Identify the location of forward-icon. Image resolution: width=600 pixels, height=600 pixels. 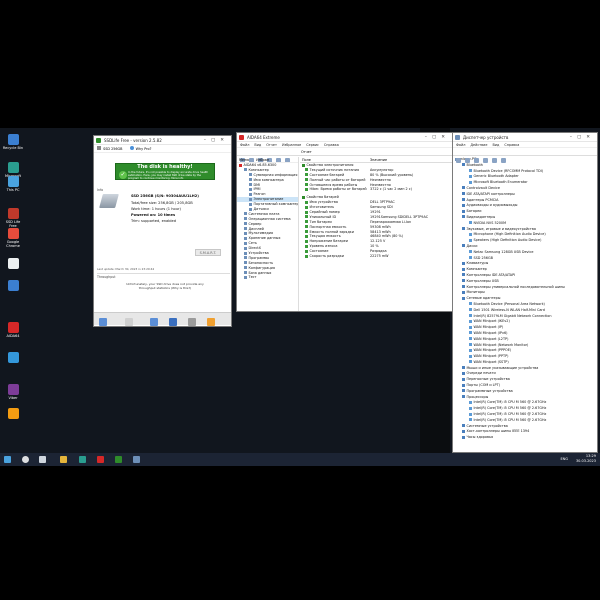
(467, 160).